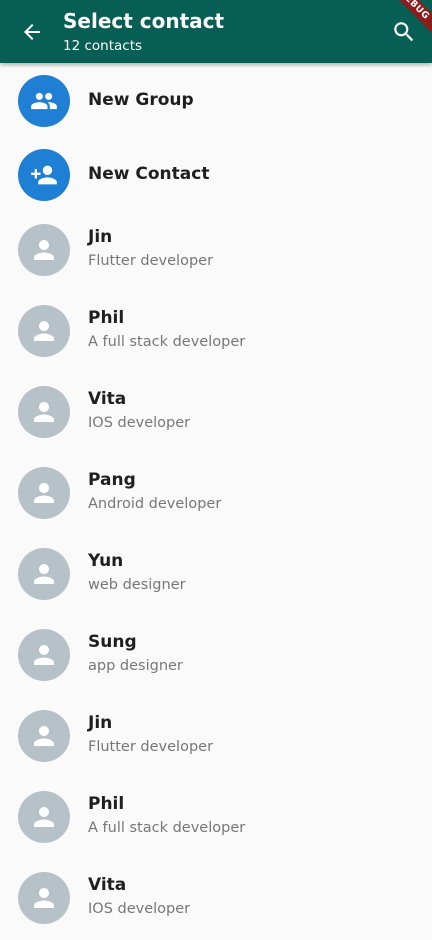  Describe the element at coordinates (216, 656) in the screenshot. I see `contact-item: Sung app designer` at that location.